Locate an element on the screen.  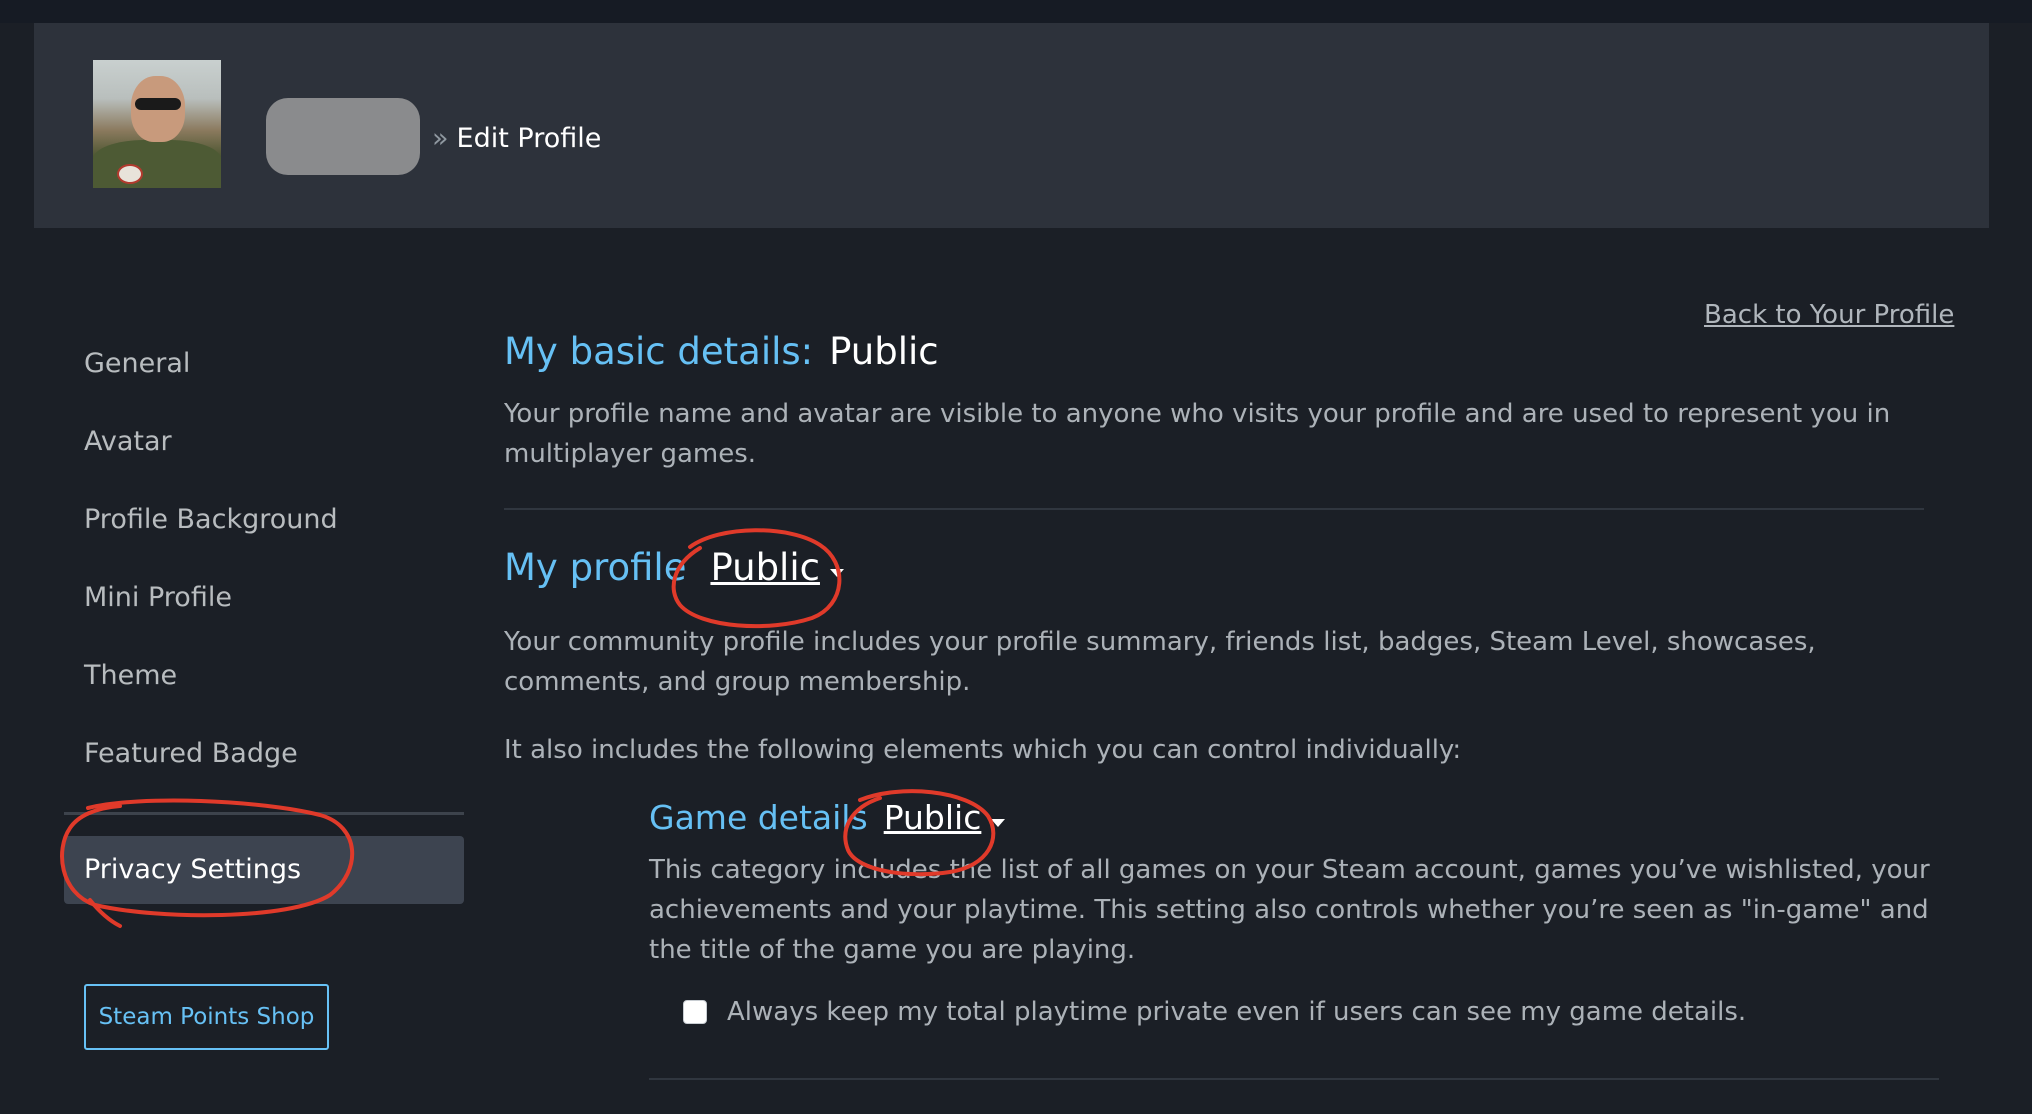
game-details-heading: Game details Public is located at coordinates (1294, 822).